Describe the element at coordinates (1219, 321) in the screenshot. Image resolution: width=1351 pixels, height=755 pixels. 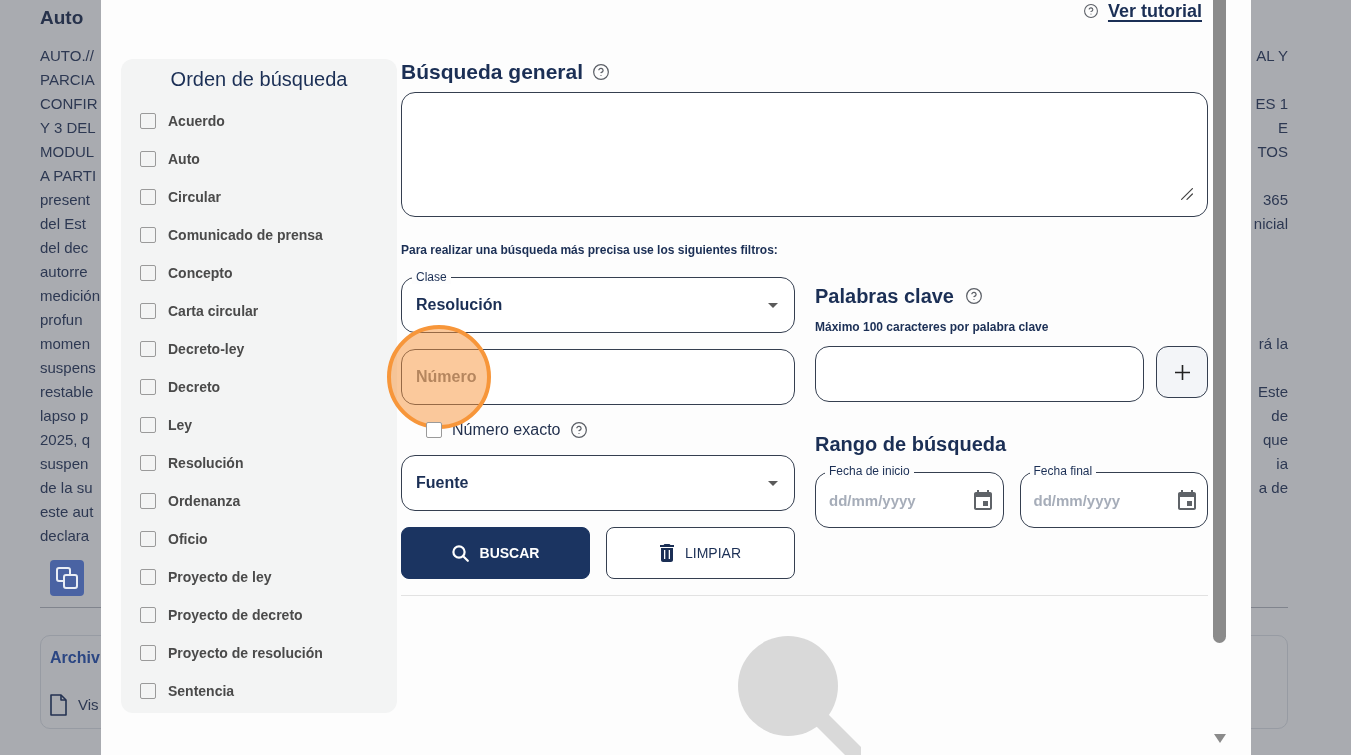
I see `scrollbar-thumb` at that location.